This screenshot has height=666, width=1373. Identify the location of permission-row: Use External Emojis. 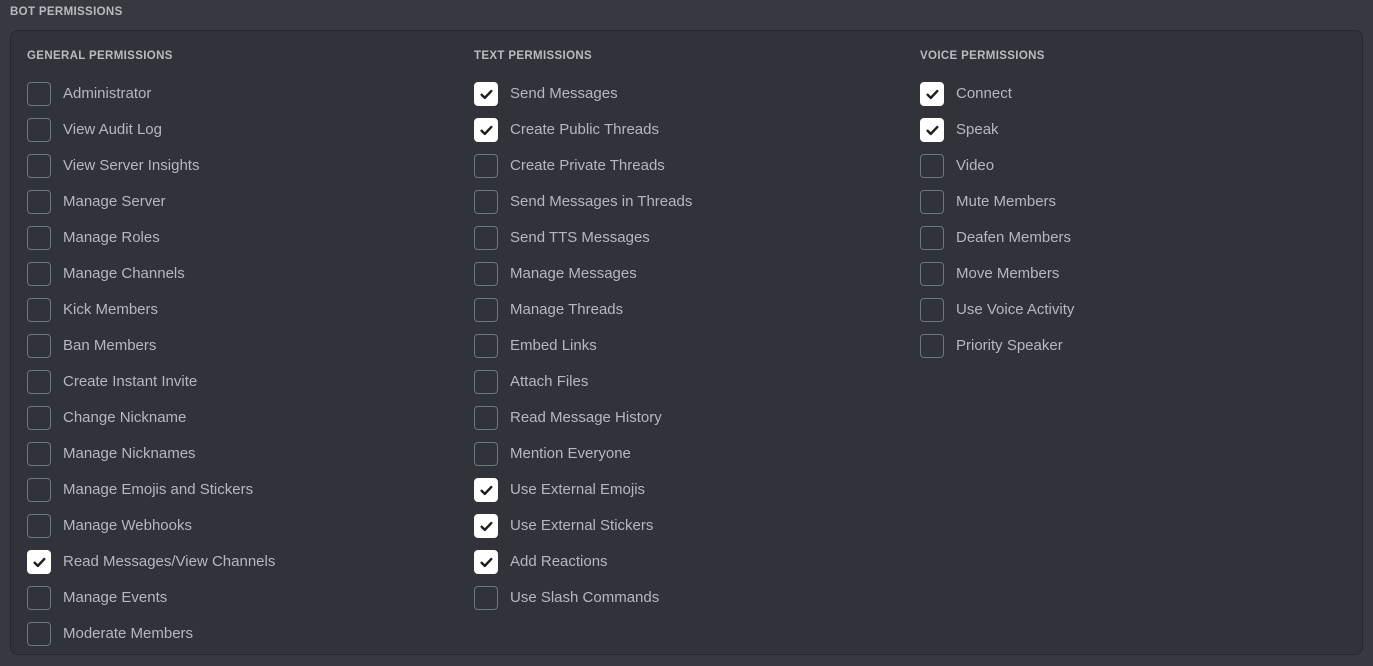
(689, 490).